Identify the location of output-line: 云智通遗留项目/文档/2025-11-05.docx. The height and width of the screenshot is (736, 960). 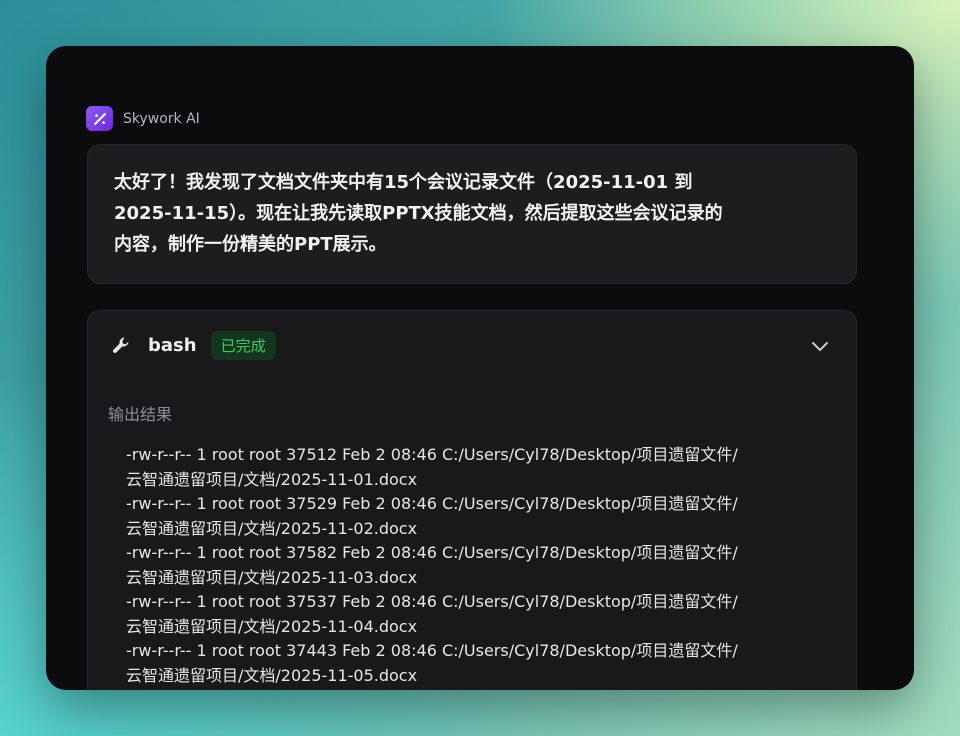
(272, 675).